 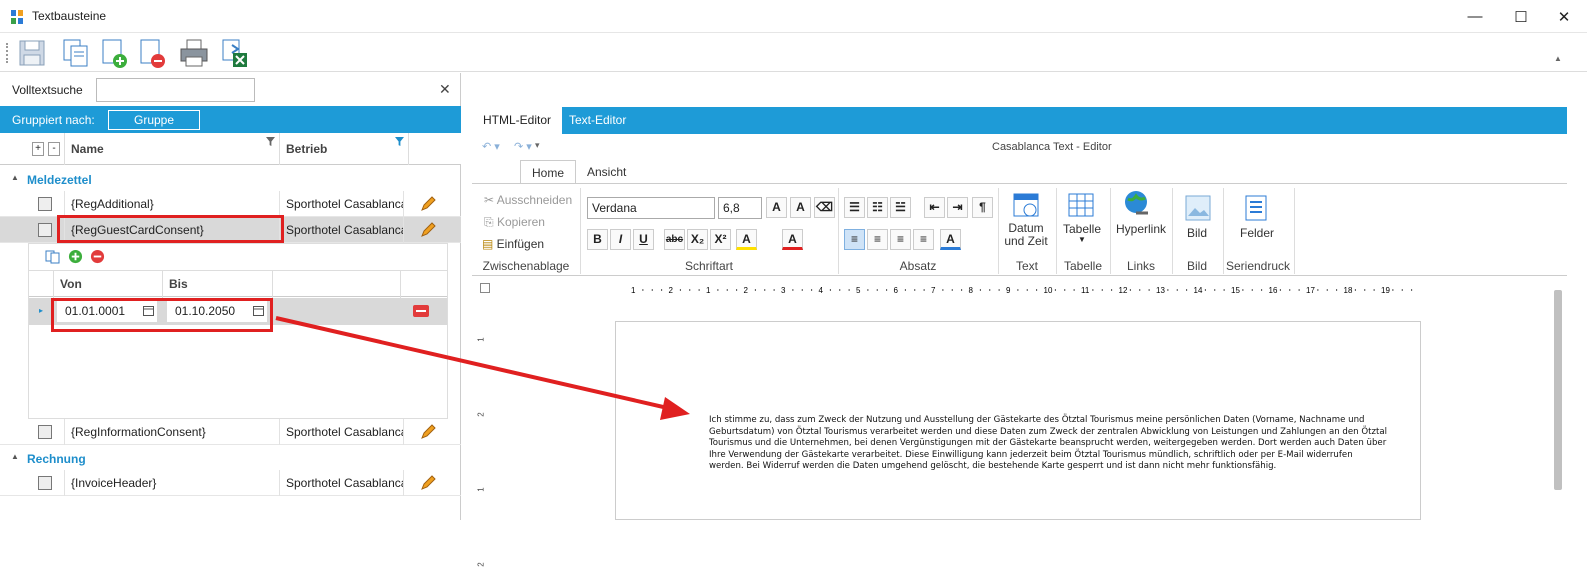 I want to click on clear-search-icon: ✕, so click(x=445, y=89).